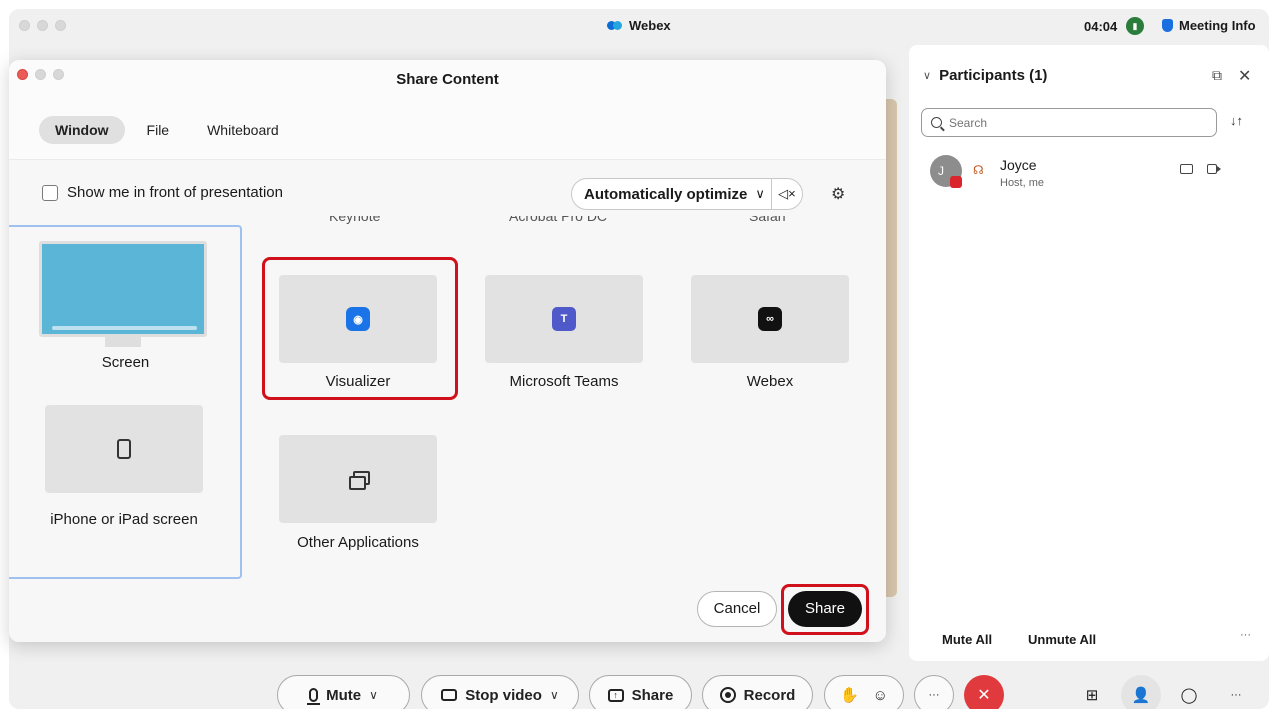 The width and height of the screenshot is (1271, 713). What do you see at coordinates (123, 289) in the screenshot?
I see `screen-thumbnail` at bounding box center [123, 289].